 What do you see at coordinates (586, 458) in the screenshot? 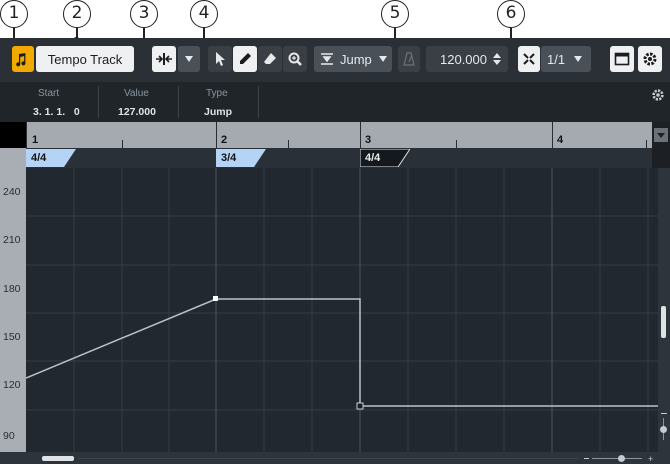
I see `zoom-out-button` at bounding box center [586, 458].